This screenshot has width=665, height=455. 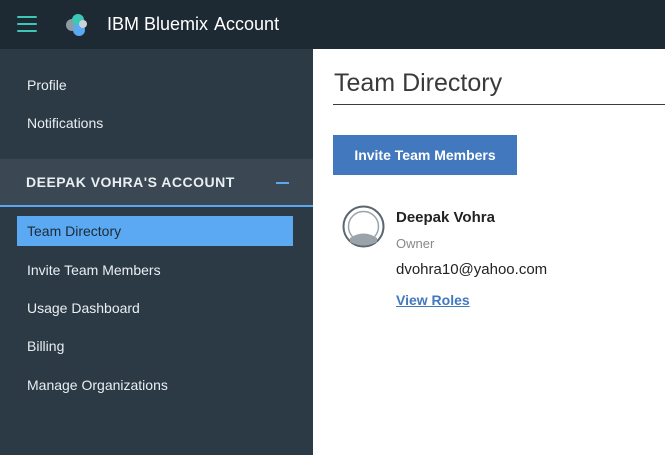 What do you see at coordinates (97, 385) in the screenshot?
I see `sidebar-item-manage-organizations: Manage Organizations` at bounding box center [97, 385].